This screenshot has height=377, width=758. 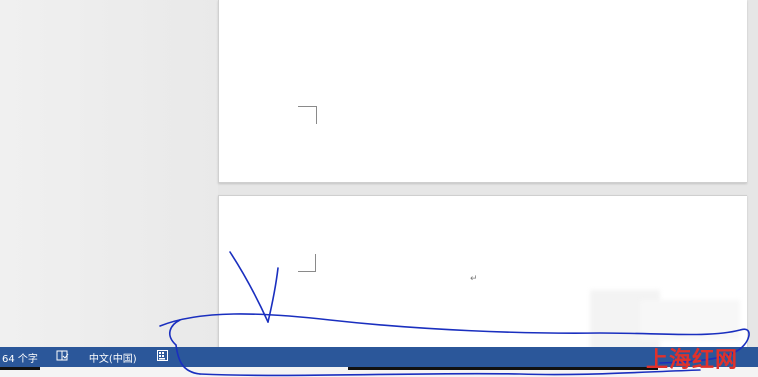 I want to click on macro-recording-button, so click(x=162, y=357).